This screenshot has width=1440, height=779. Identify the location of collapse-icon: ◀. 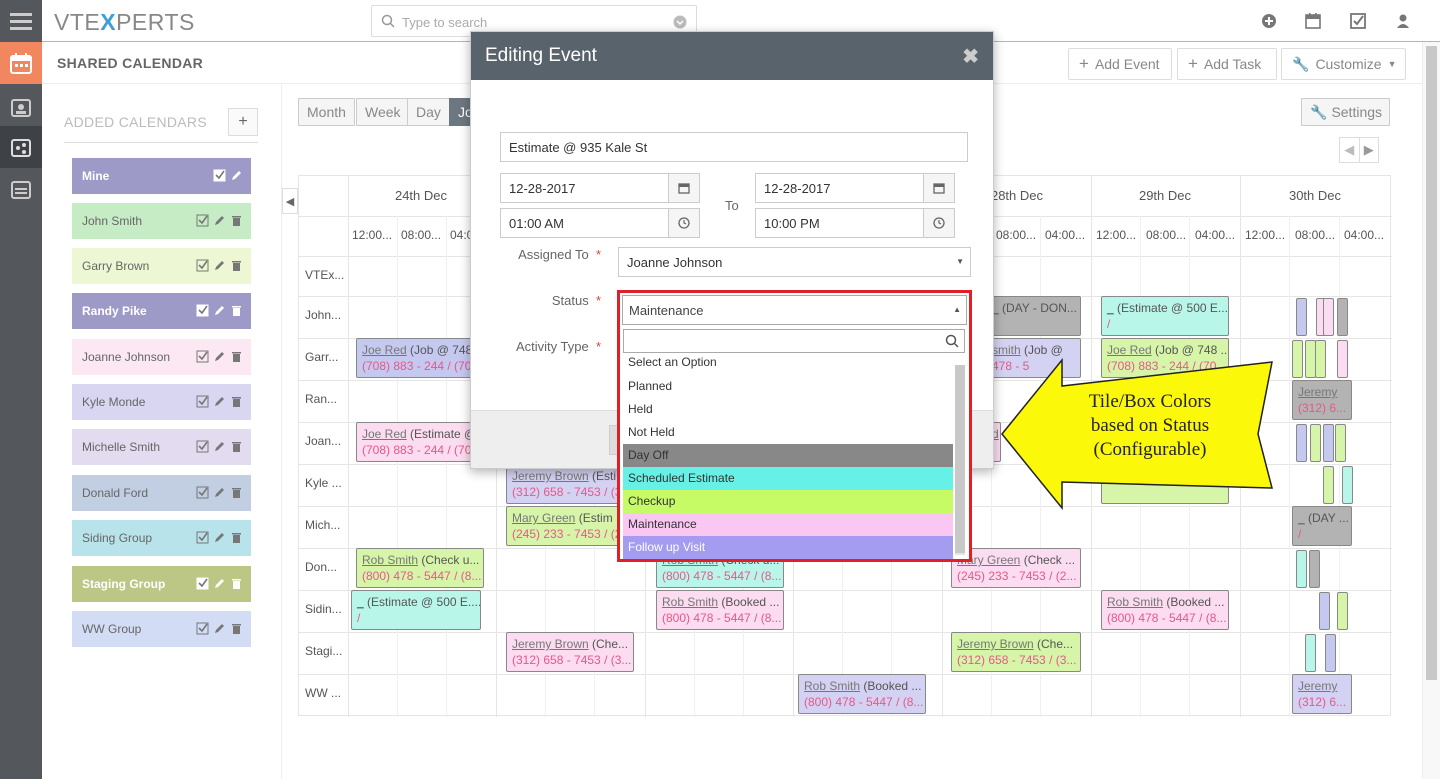
(290, 201).